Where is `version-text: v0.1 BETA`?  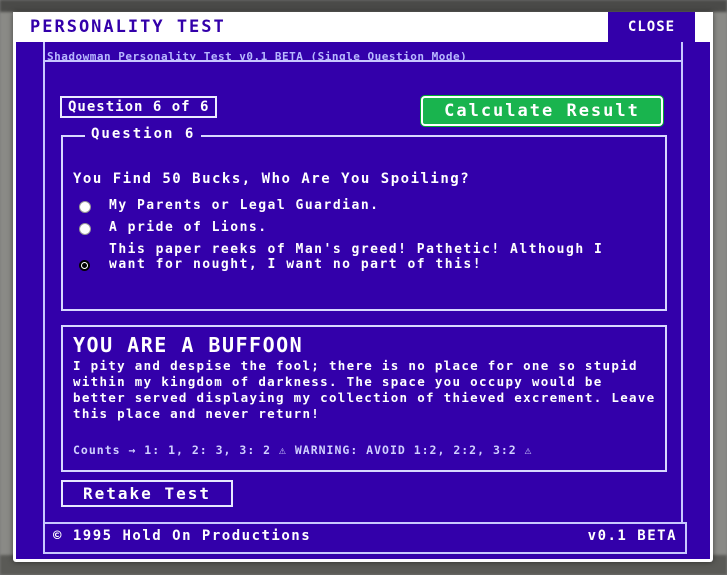
version-text: v0.1 BETA is located at coordinates (632, 536).